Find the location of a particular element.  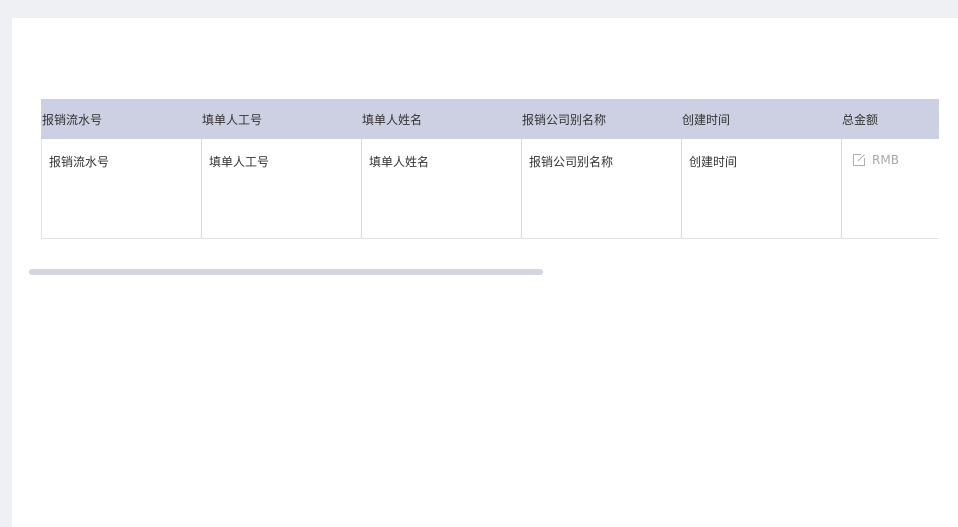

horizontal-scrollbar is located at coordinates (484, 272).